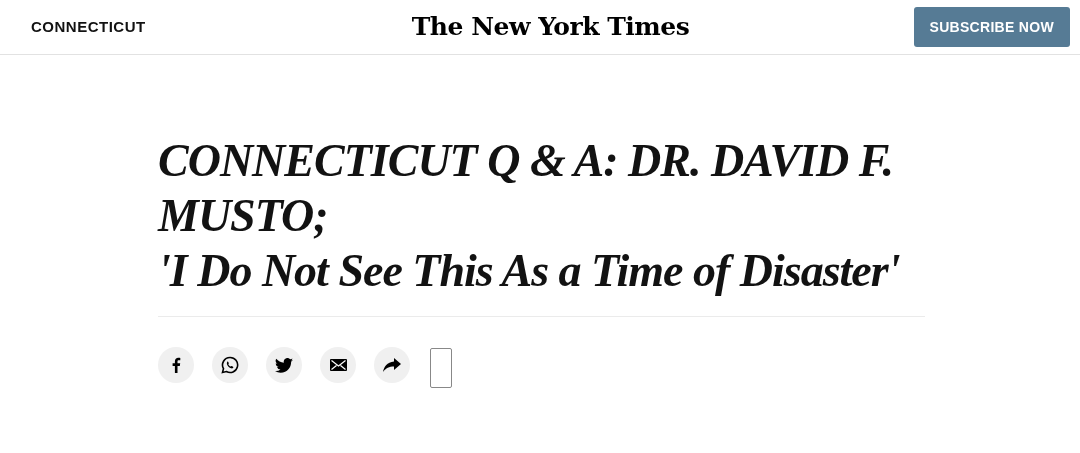 The width and height of the screenshot is (1080, 453). I want to click on facebook-share-button, so click(176, 365).